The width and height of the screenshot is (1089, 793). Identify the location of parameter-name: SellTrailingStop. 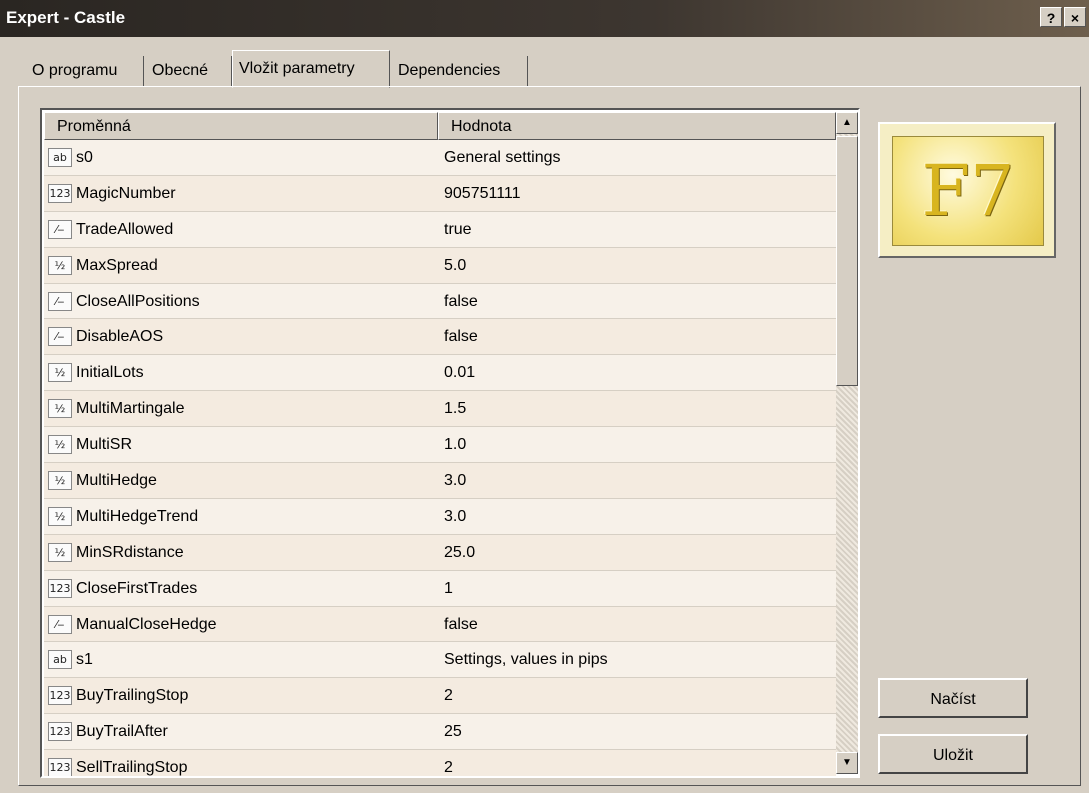
(132, 768).